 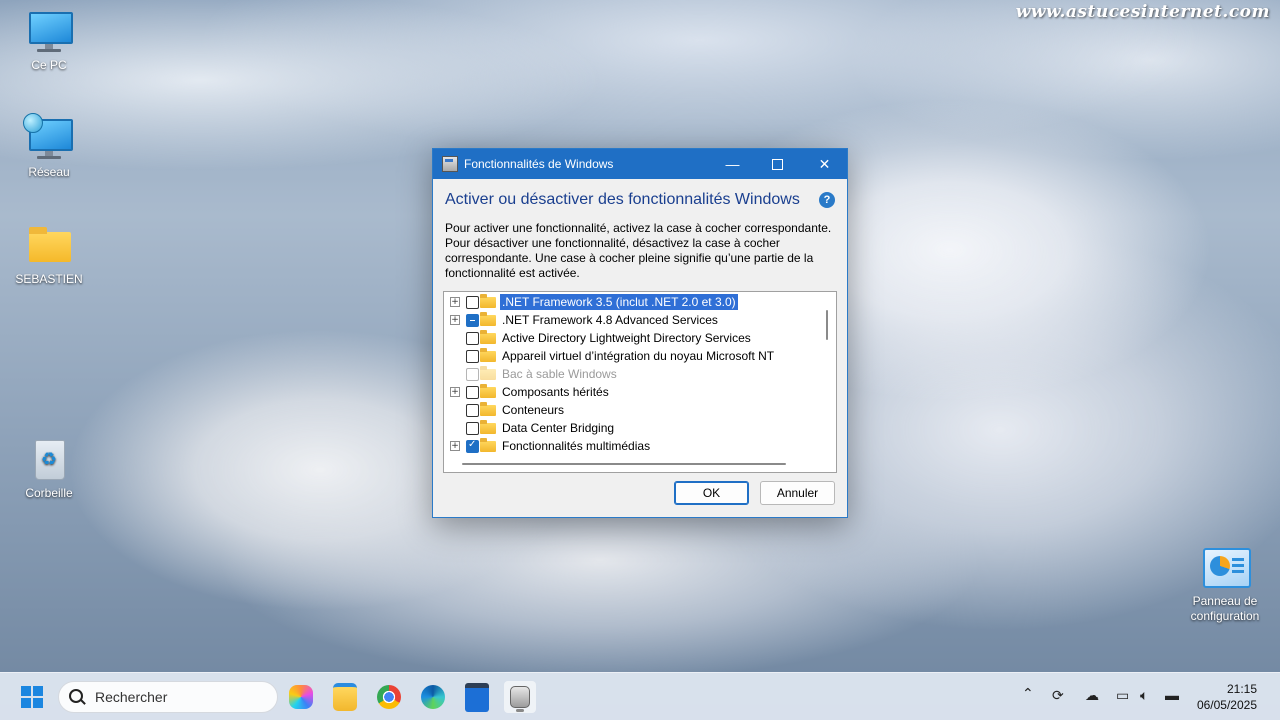 I want to click on taskbar-chrome, so click(x=389, y=697).